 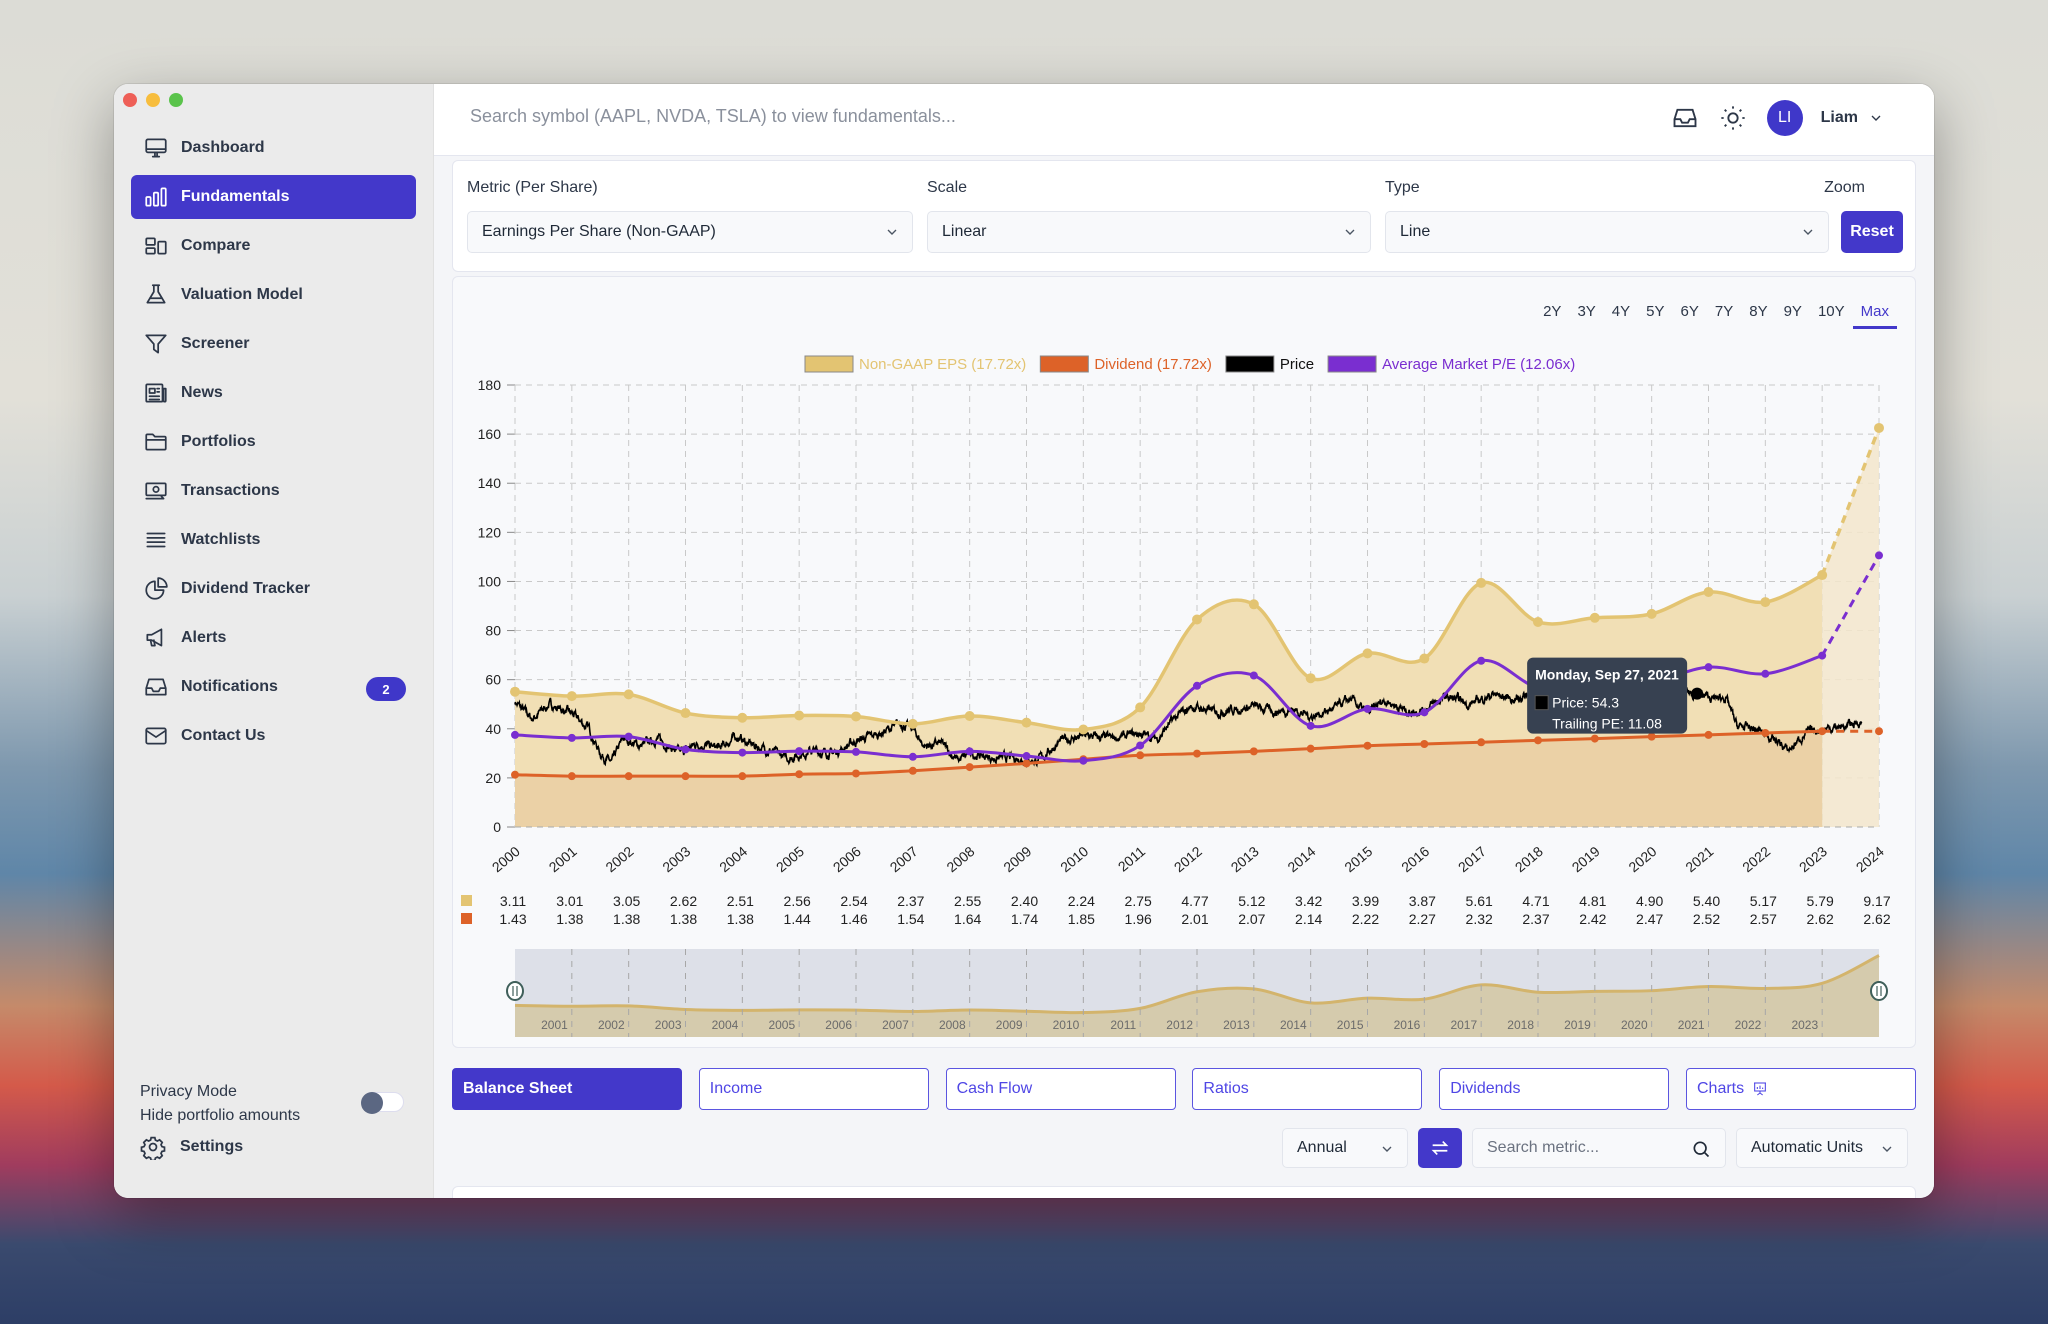 I want to click on dividend-table-value: 2.42, so click(x=1592, y=919).